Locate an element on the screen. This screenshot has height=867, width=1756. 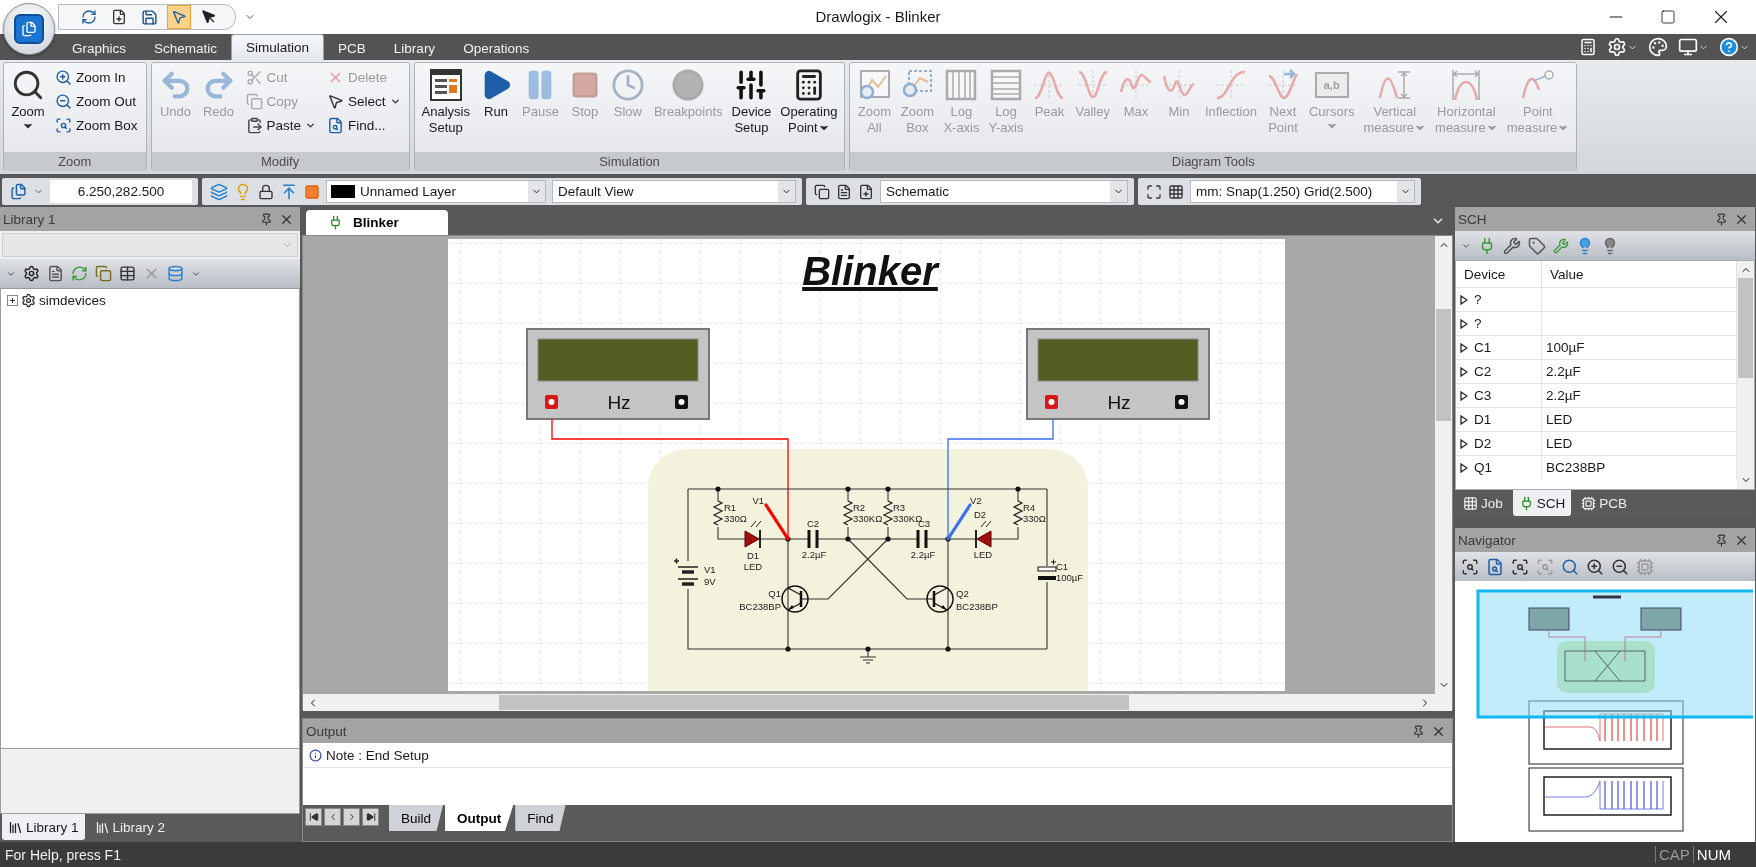
horizontal-scrollbar is located at coordinates (869, 702).